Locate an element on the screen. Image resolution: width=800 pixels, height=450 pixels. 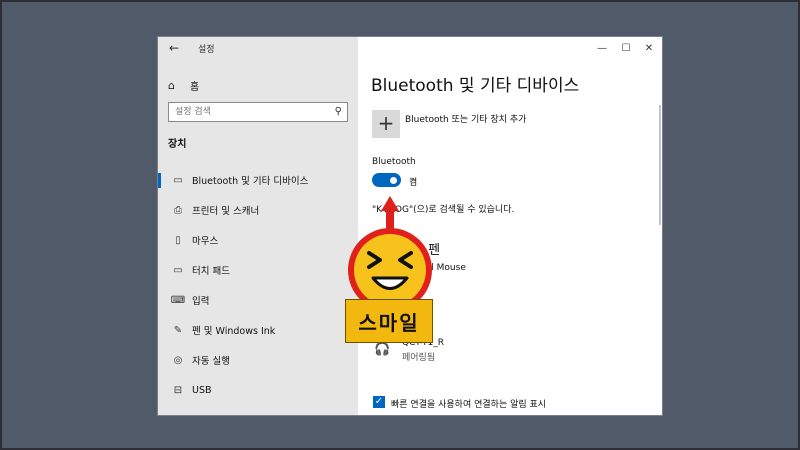
sidebar-item-bluetooth: ▭ Bluetooth 및 기타 디바이스 is located at coordinates (258, 180).